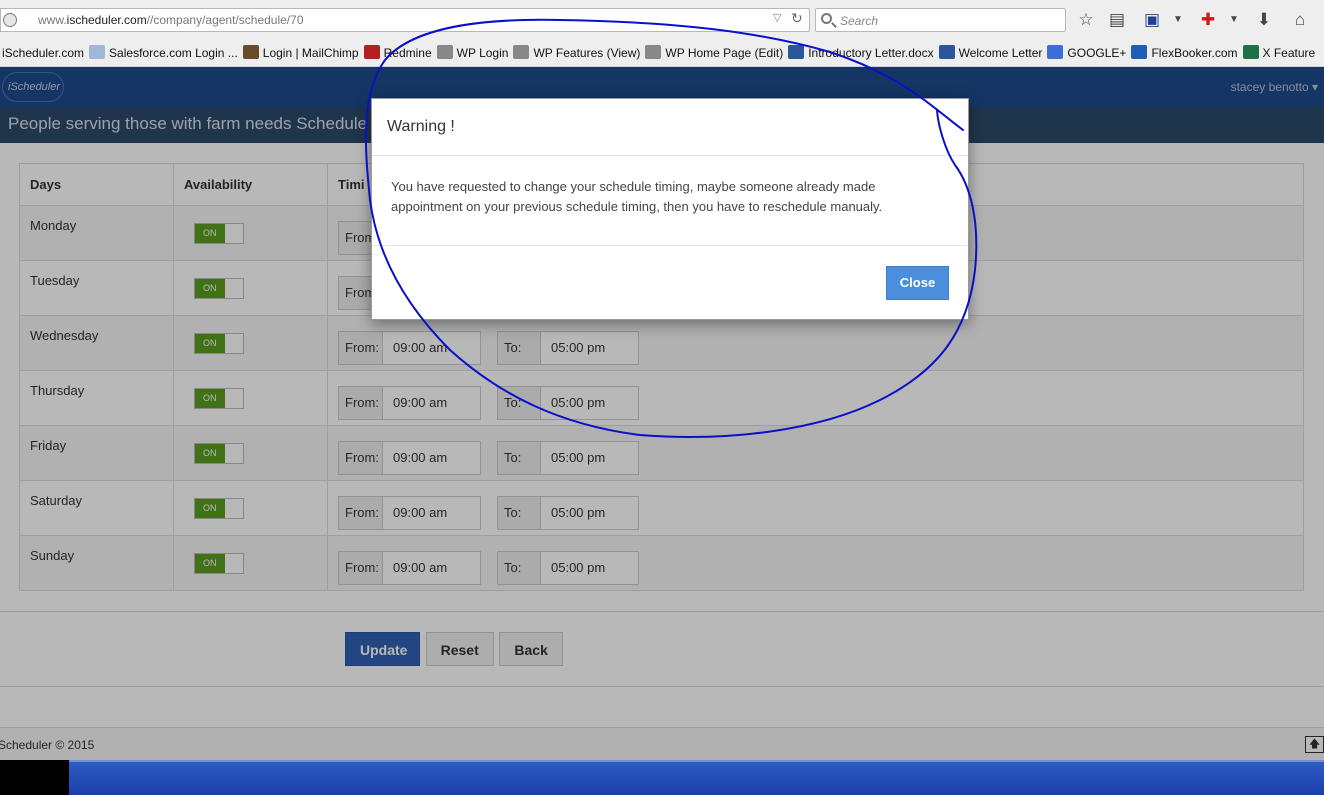 The image size is (1324, 795). Describe the element at coordinates (826, 18) in the screenshot. I see `search-icon` at that location.